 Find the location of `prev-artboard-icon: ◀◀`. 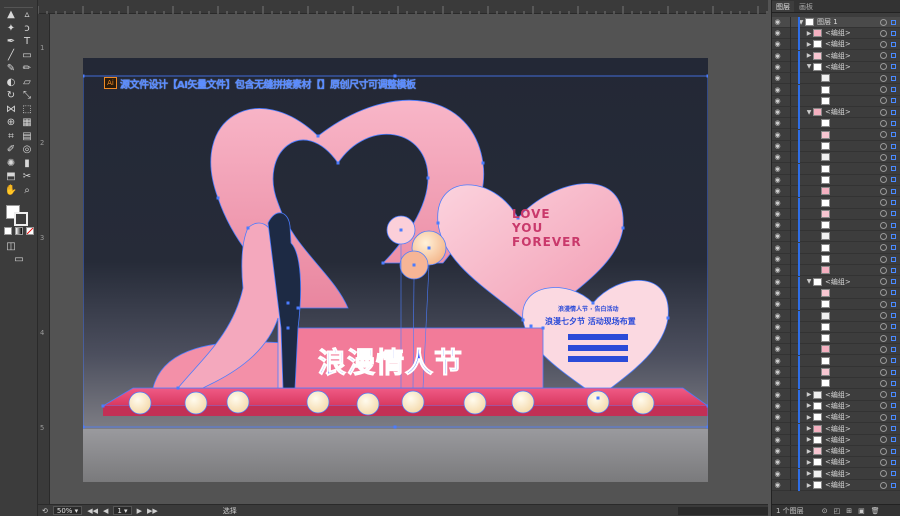

prev-artboard-icon: ◀◀ is located at coordinates (92, 511).